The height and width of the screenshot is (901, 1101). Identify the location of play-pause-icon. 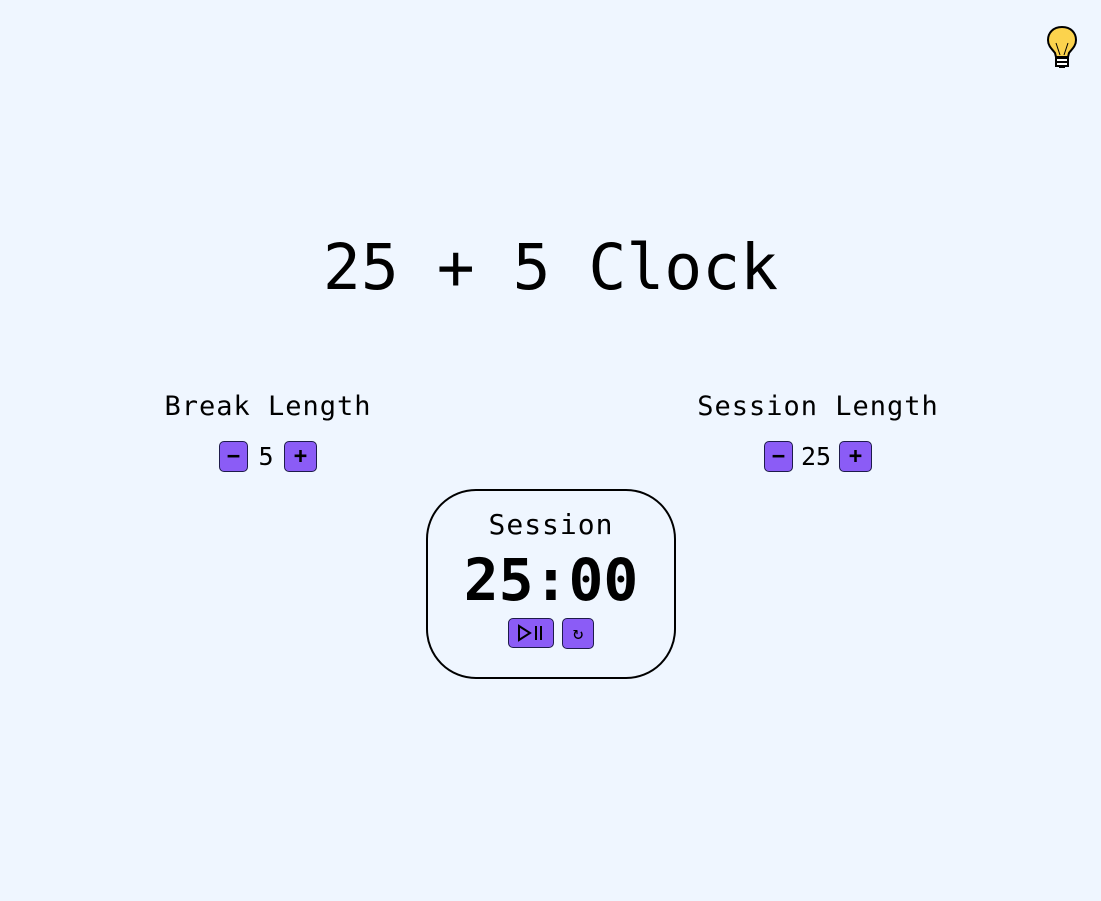
(530, 633).